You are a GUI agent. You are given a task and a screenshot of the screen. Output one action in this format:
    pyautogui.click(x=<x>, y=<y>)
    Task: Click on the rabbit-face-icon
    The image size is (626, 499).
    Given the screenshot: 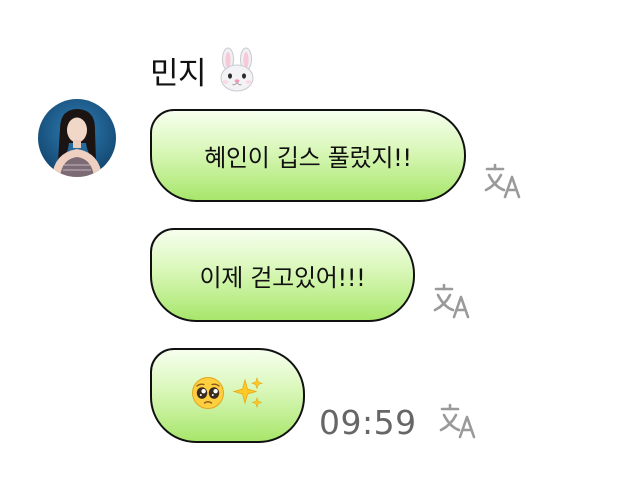 What is the action you would take?
    pyautogui.click(x=237, y=70)
    